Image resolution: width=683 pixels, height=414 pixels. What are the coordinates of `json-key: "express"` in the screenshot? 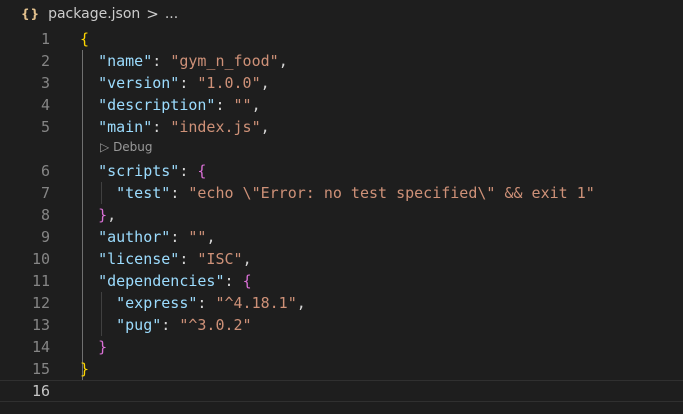 It's located at (157, 303).